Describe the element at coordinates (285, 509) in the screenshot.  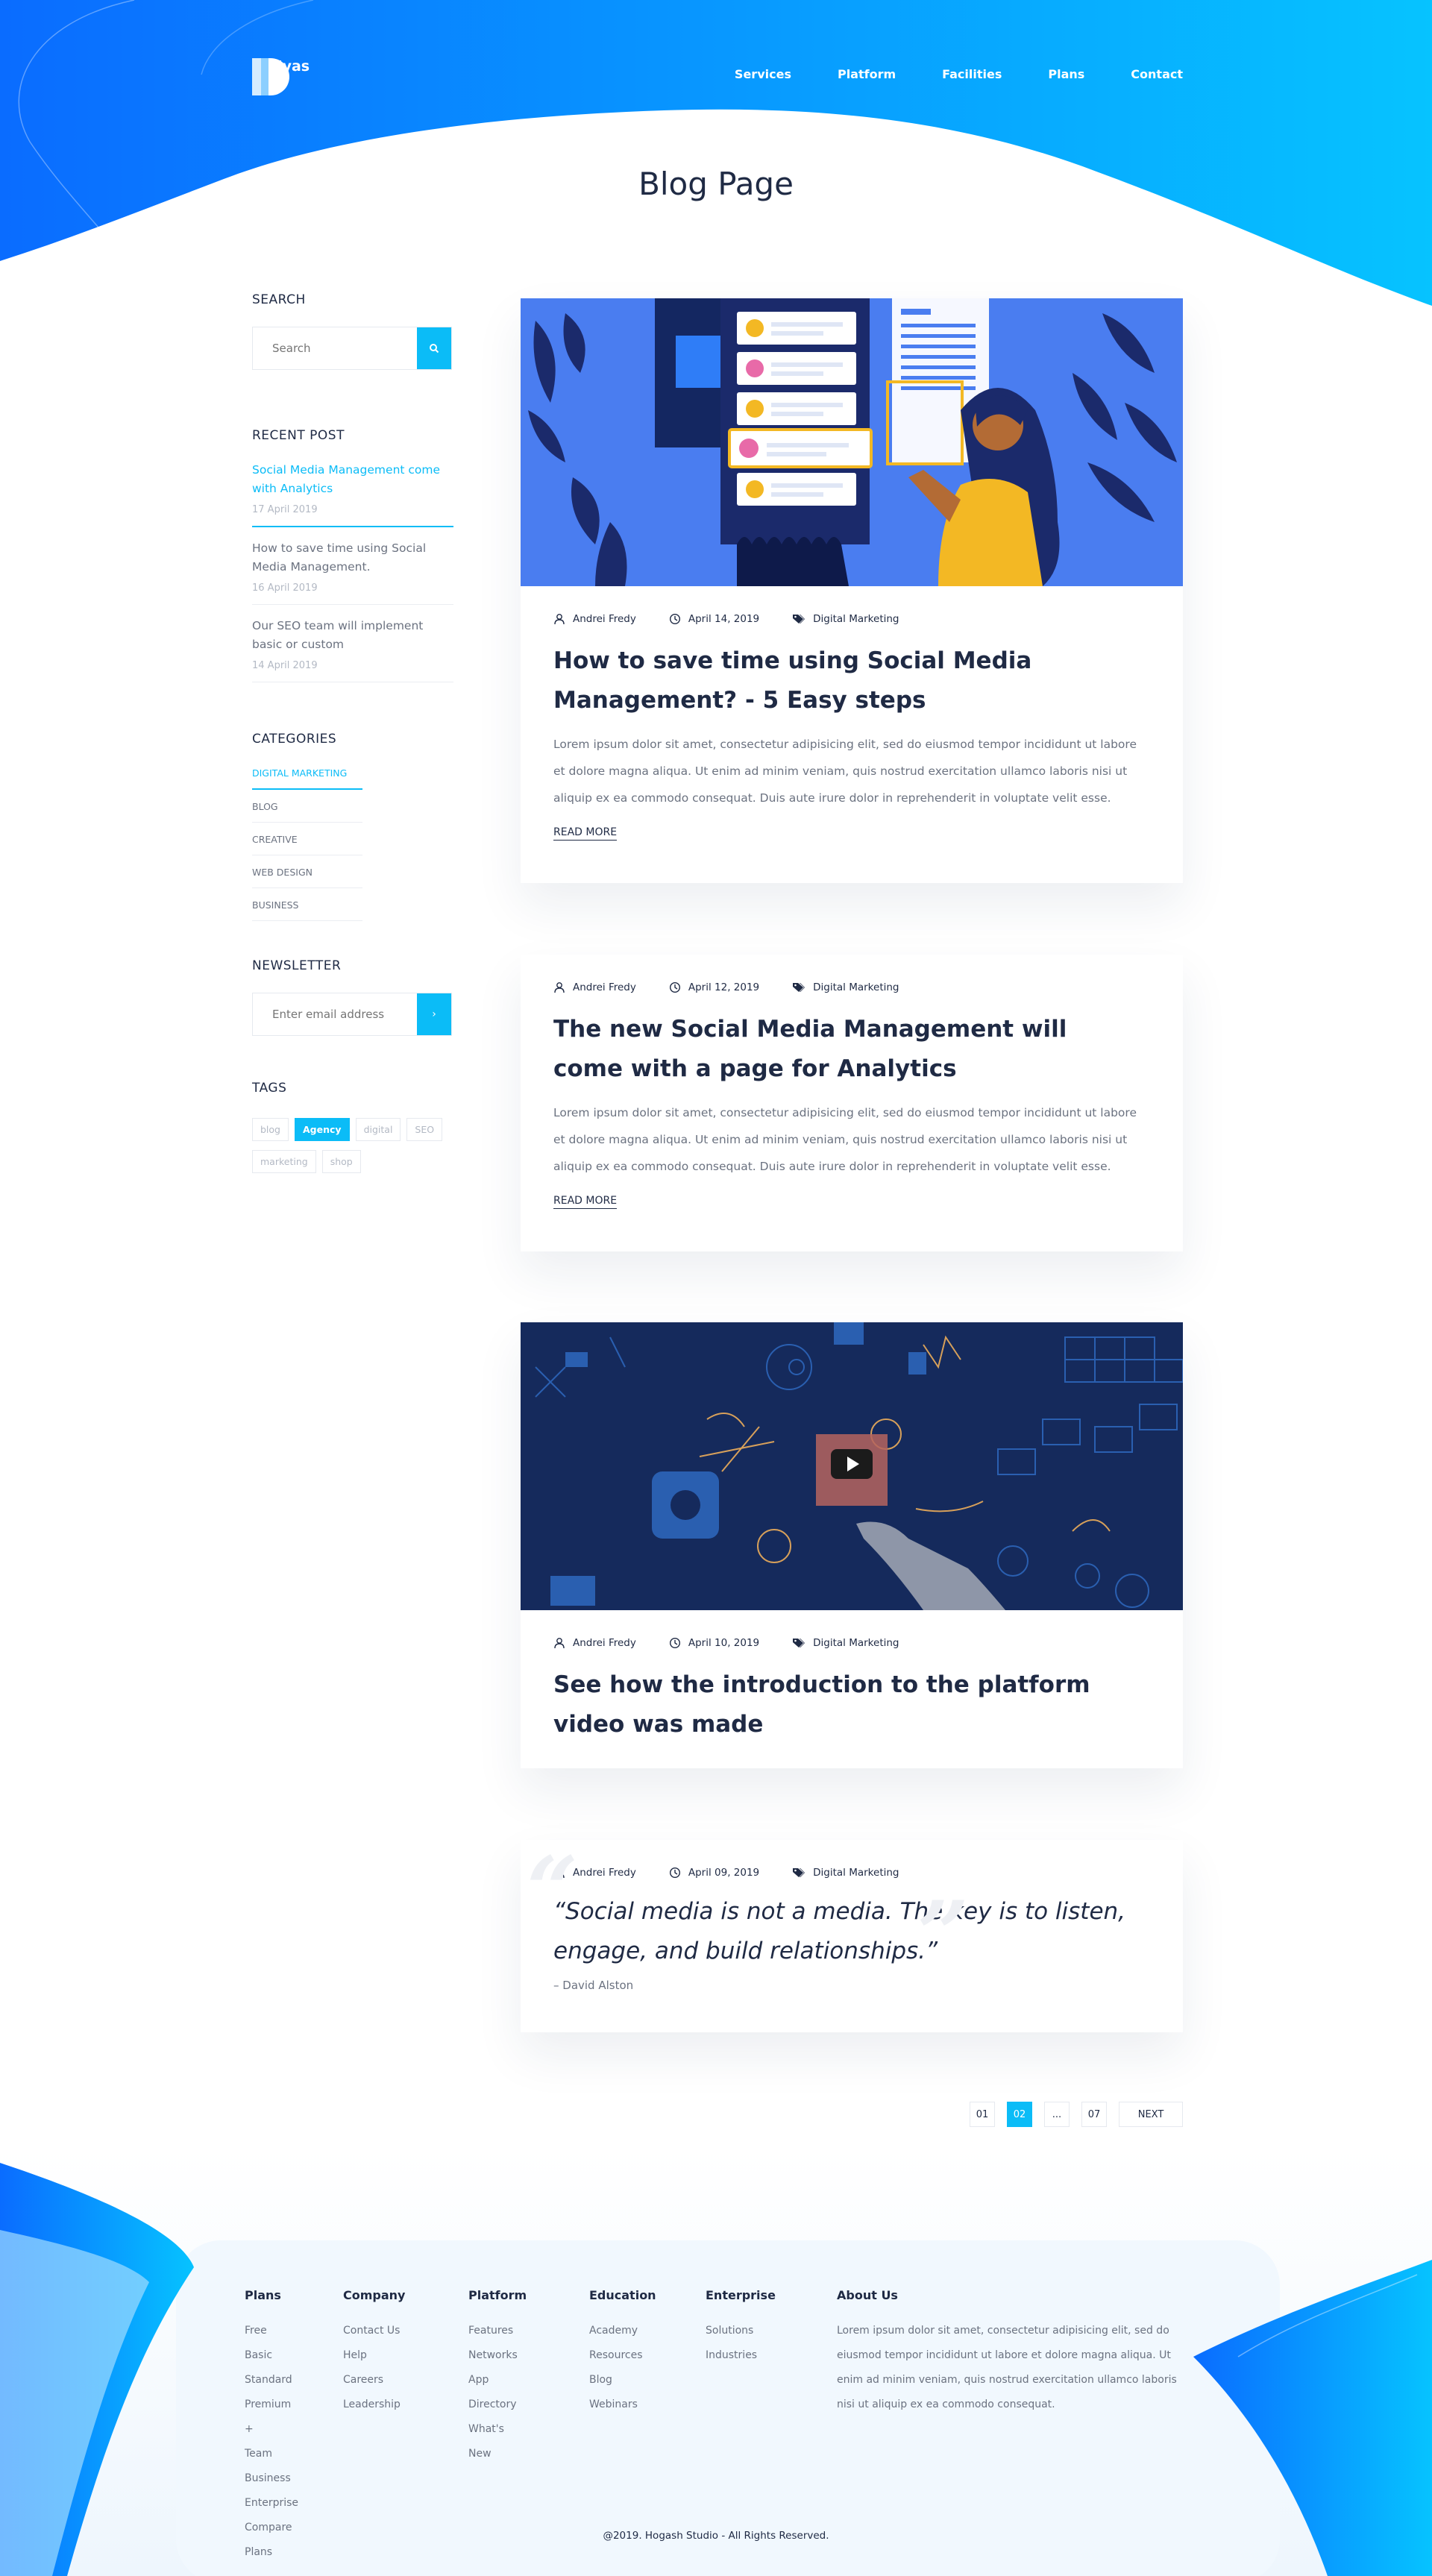
I see `recent-post-date: 17 April 2019` at that location.